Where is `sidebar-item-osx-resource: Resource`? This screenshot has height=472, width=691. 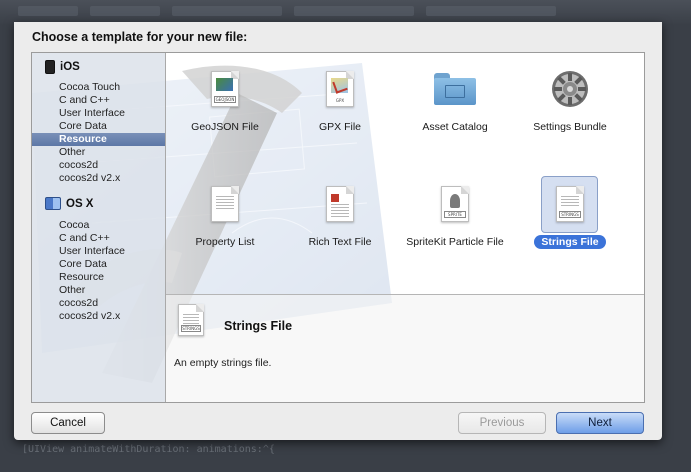 sidebar-item-osx-resource: Resource is located at coordinates (98, 277).